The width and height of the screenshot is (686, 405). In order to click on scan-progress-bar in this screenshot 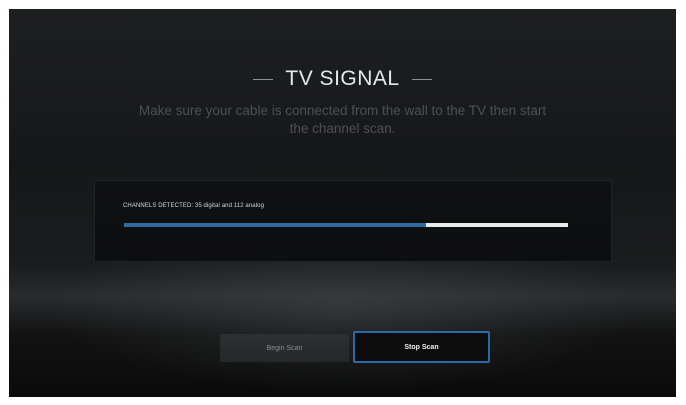, I will do `click(346, 225)`.